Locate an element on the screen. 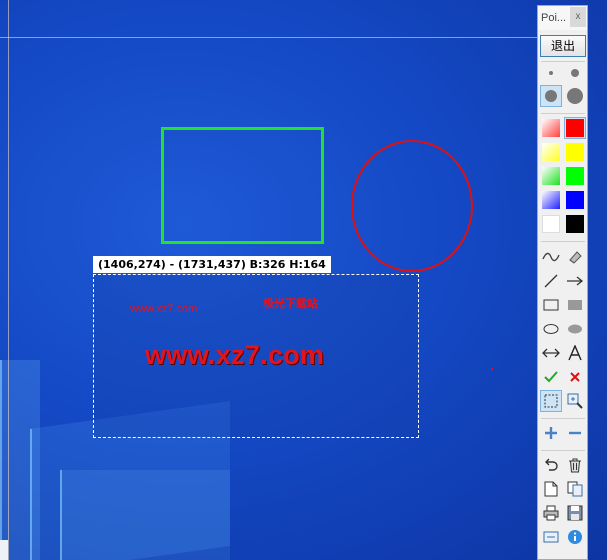 The width and height of the screenshot is (607, 560). drawn-rectangle is located at coordinates (242, 185).